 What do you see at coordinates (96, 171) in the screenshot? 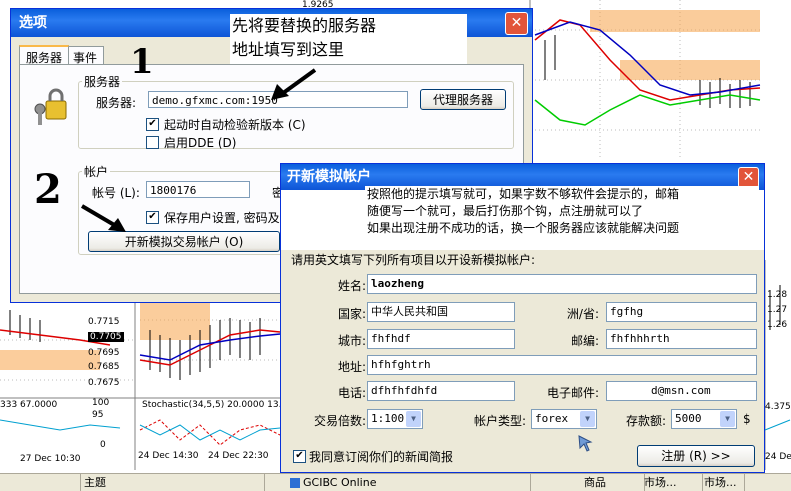
I see `account-group-legend: 帐户` at bounding box center [96, 171].